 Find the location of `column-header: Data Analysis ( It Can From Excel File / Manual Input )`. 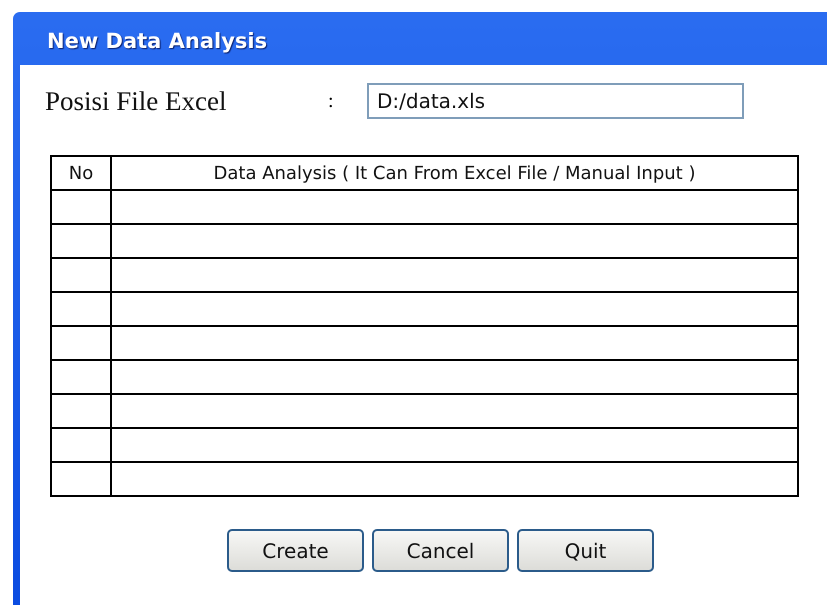

column-header: Data Analysis ( It Can From Excel File / Manual Input ) is located at coordinates (454, 173).